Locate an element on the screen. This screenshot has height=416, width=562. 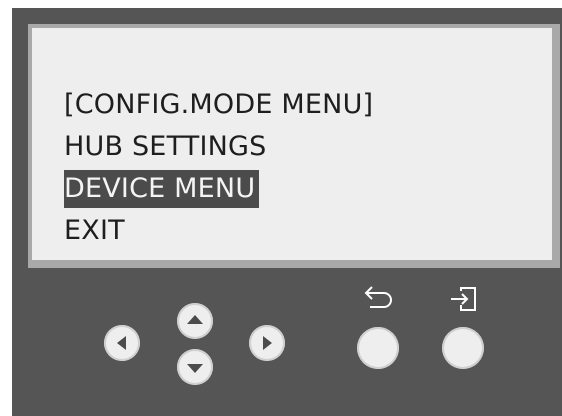
back-button is located at coordinates (378, 348).